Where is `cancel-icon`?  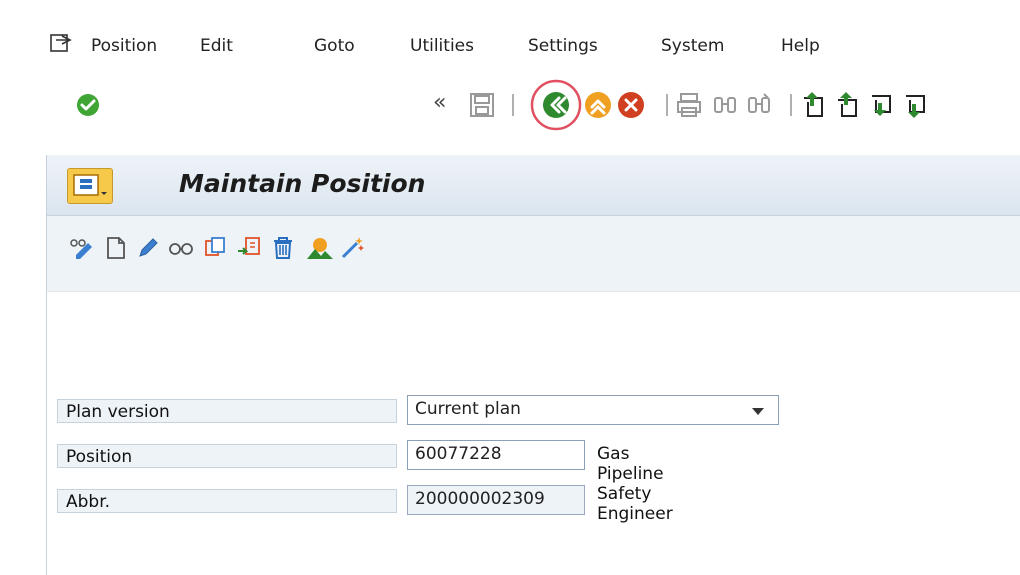
cancel-icon is located at coordinates (631, 105).